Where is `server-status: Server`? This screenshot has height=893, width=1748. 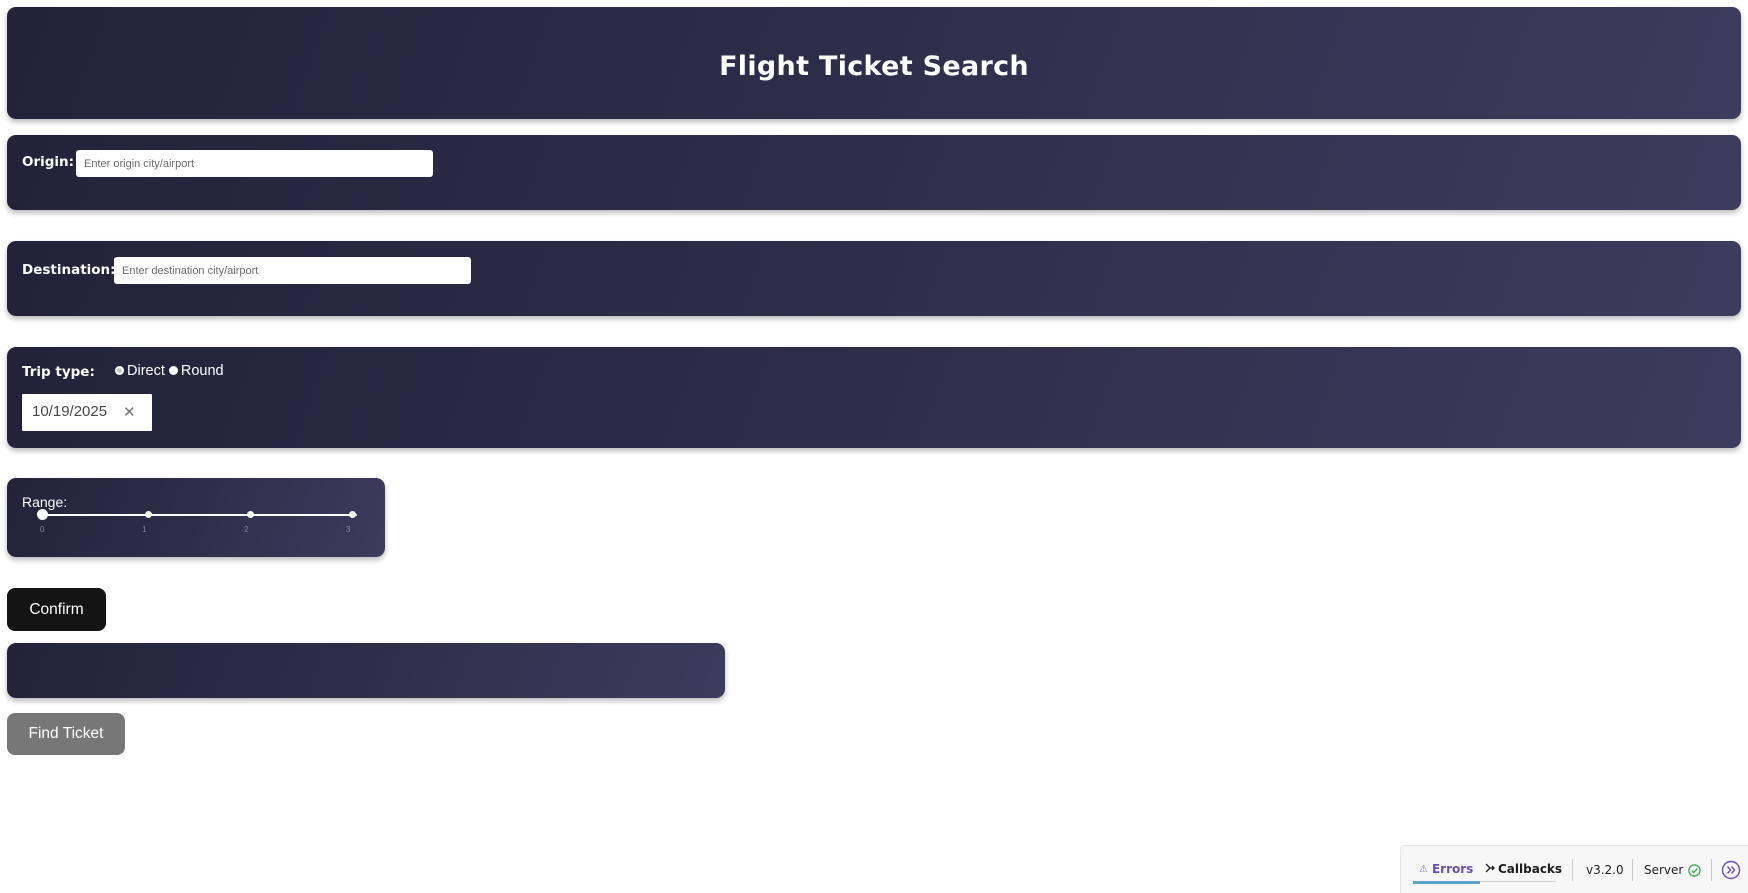
server-status: Server is located at coordinates (1673, 870).